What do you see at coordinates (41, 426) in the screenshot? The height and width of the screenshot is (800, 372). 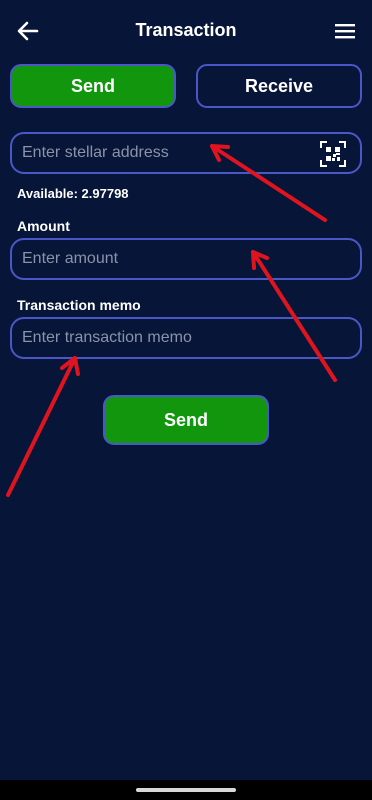 I see `annotation-arrow-memo` at bounding box center [41, 426].